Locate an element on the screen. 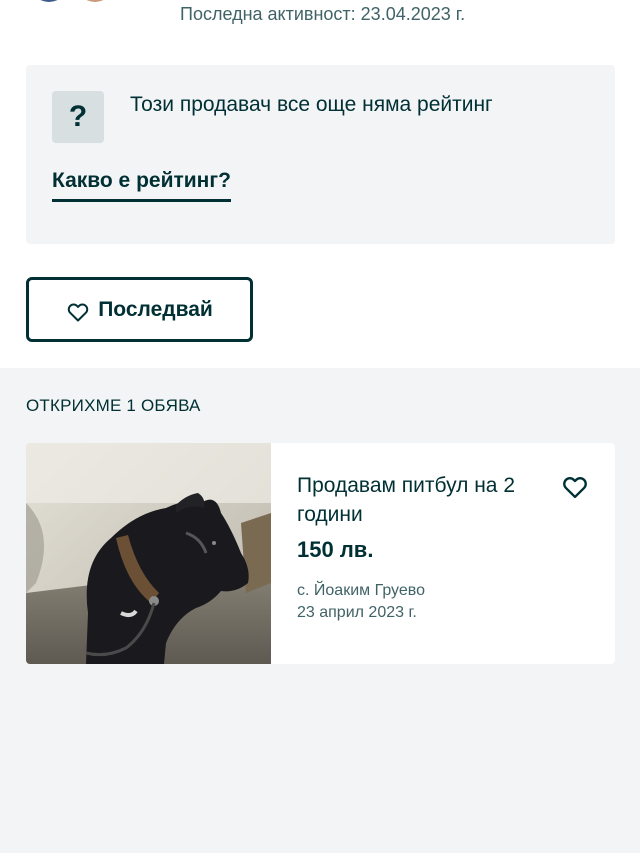  follow-button: Последвай is located at coordinates (139, 309).